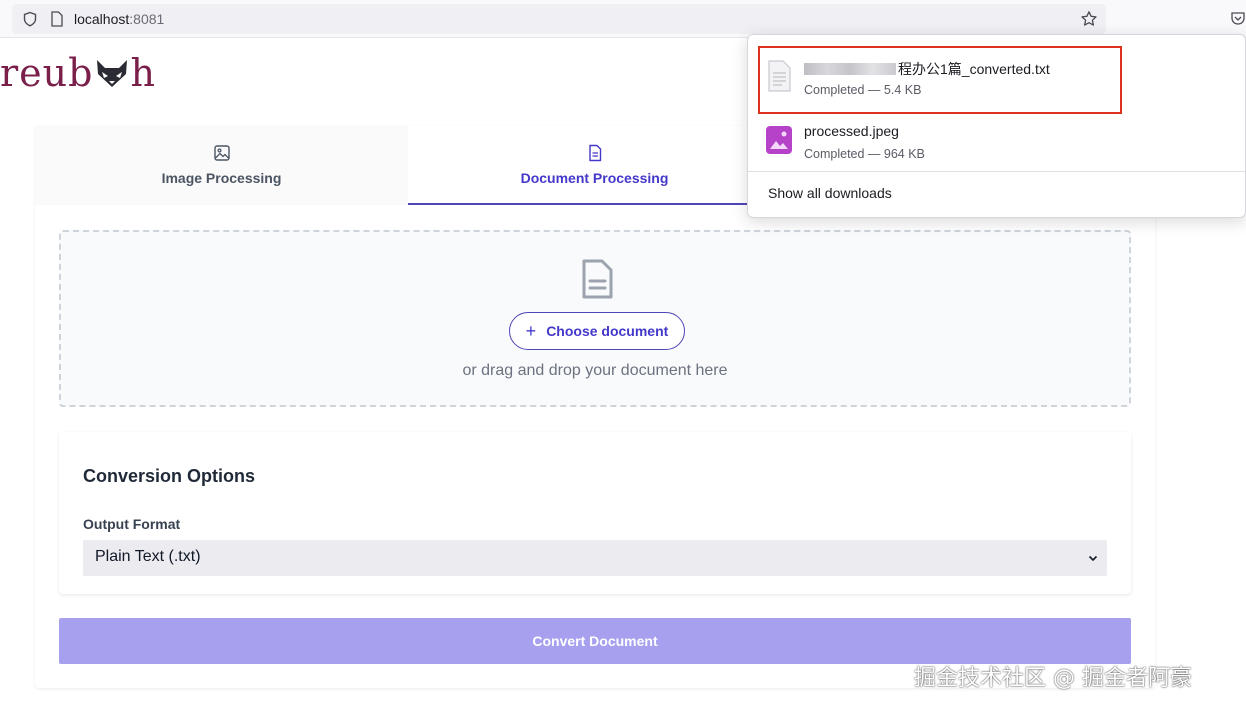 This screenshot has height=708, width=1246. Describe the element at coordinates (595, 558) in the screenshot. I see `output-format-select: Plain Text (.txt)` at that location.